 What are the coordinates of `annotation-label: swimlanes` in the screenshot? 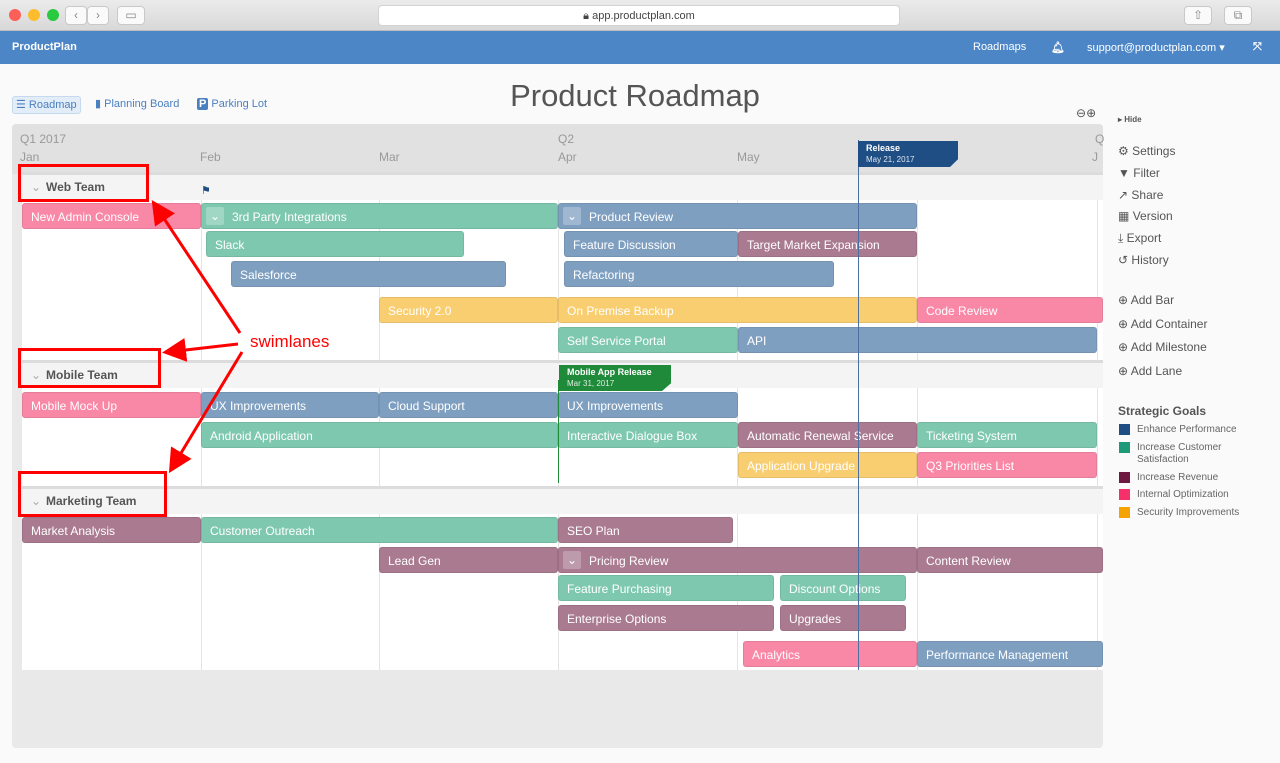 It's located at (290, 341).